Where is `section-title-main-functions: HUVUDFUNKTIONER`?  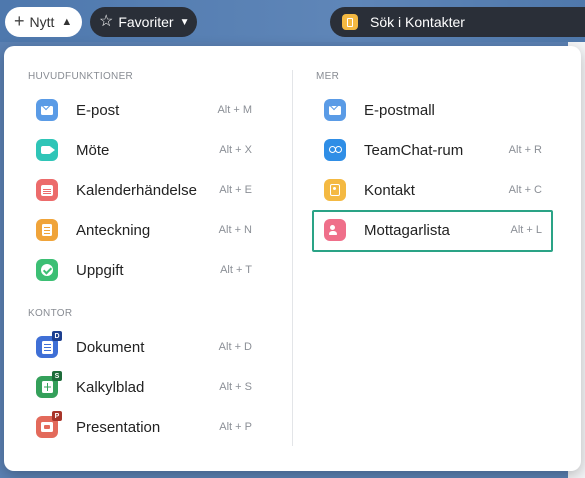 section-title-main-functions: HUVUDFUNKTIONER is located at coordinates (81, 76).